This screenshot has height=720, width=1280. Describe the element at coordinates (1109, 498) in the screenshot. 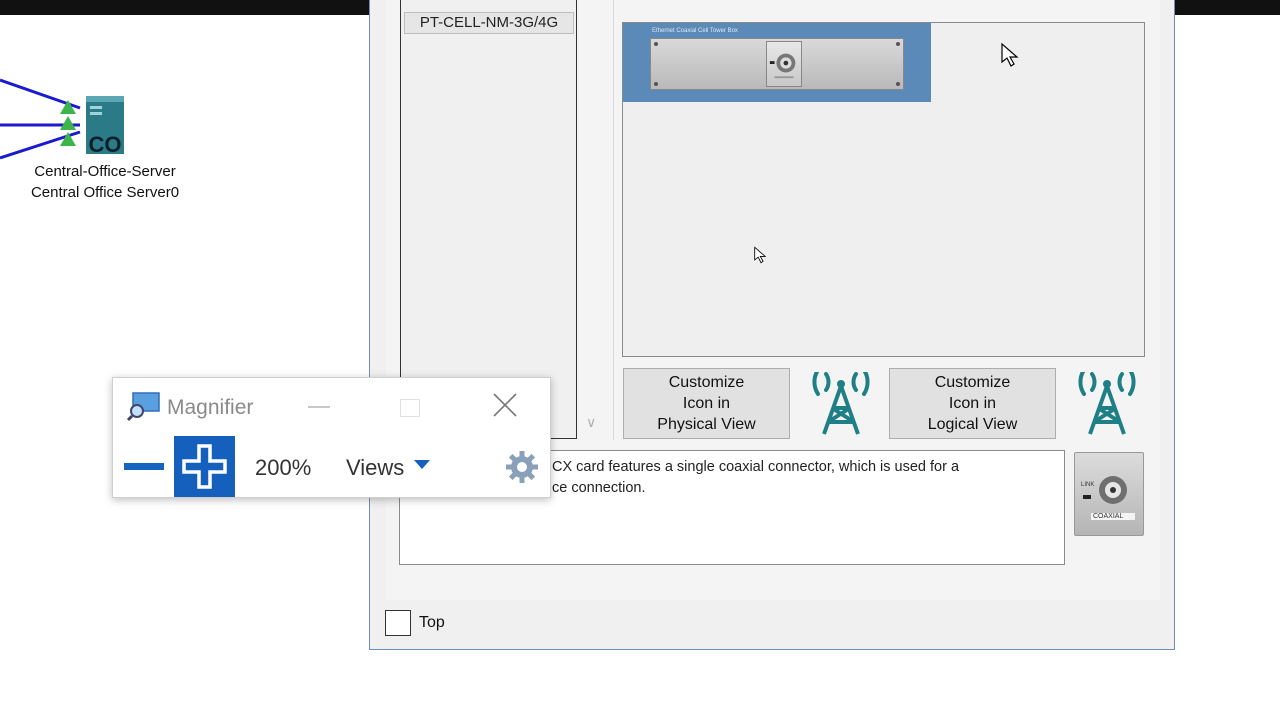

I see `coaxial-connector-icon` at that location.